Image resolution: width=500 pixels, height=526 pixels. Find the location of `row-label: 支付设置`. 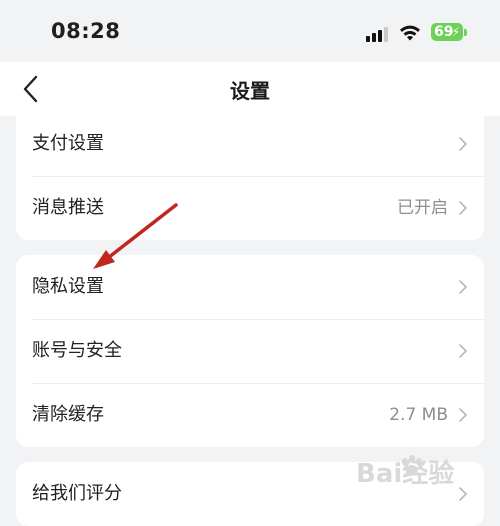

row-label: 支付设置 is located at coordinates (68, 143).